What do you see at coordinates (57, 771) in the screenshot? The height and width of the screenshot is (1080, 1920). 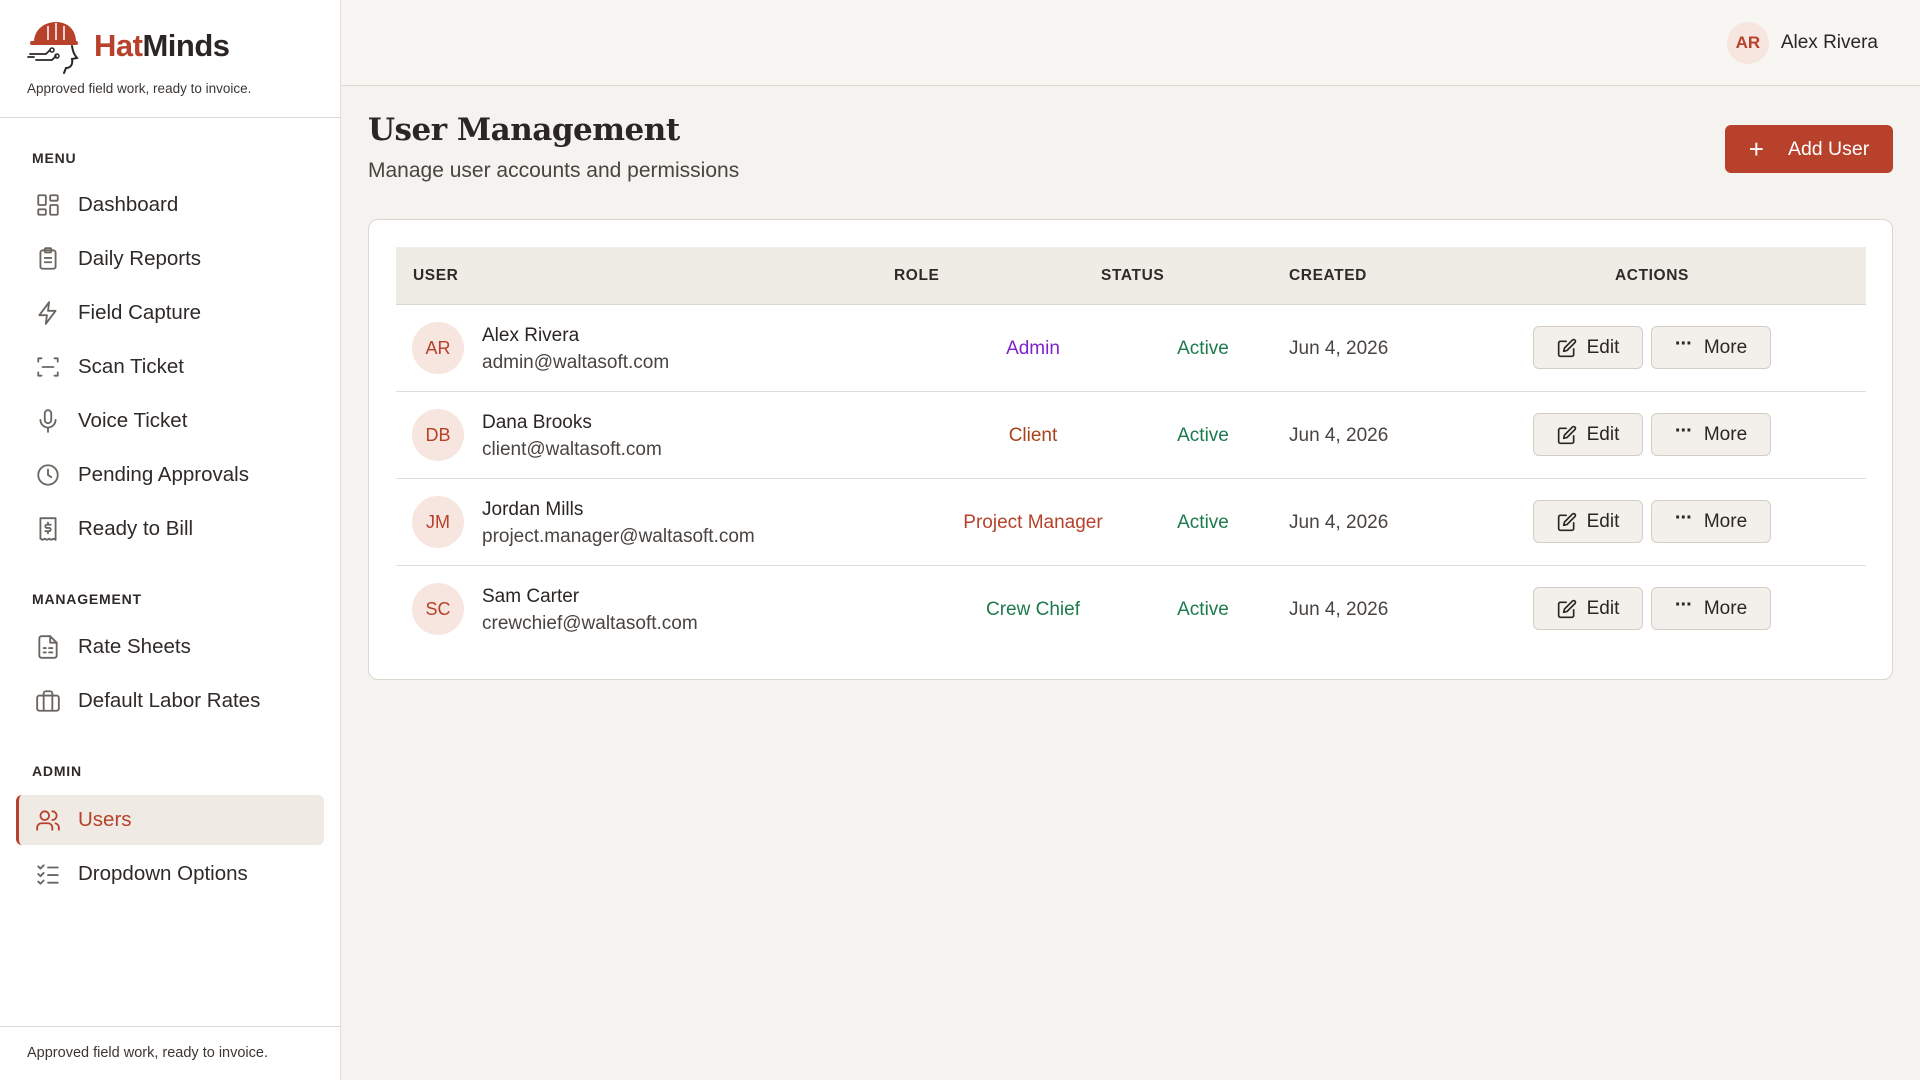 I see `section-label-admin: ADMIN` at bounding box center [57, 771].